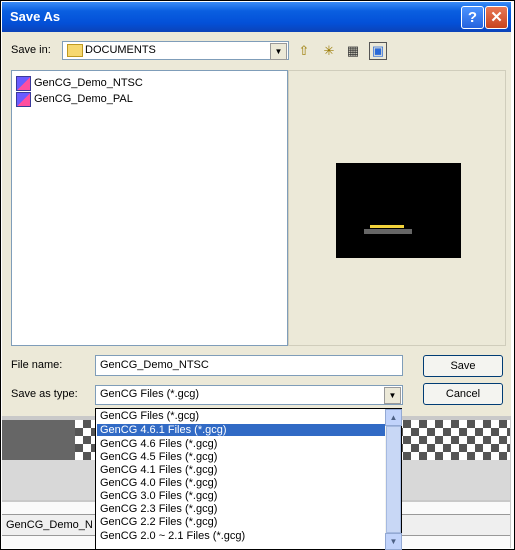  I want to click on new-folder-icon: ✳, so click(329, 51).